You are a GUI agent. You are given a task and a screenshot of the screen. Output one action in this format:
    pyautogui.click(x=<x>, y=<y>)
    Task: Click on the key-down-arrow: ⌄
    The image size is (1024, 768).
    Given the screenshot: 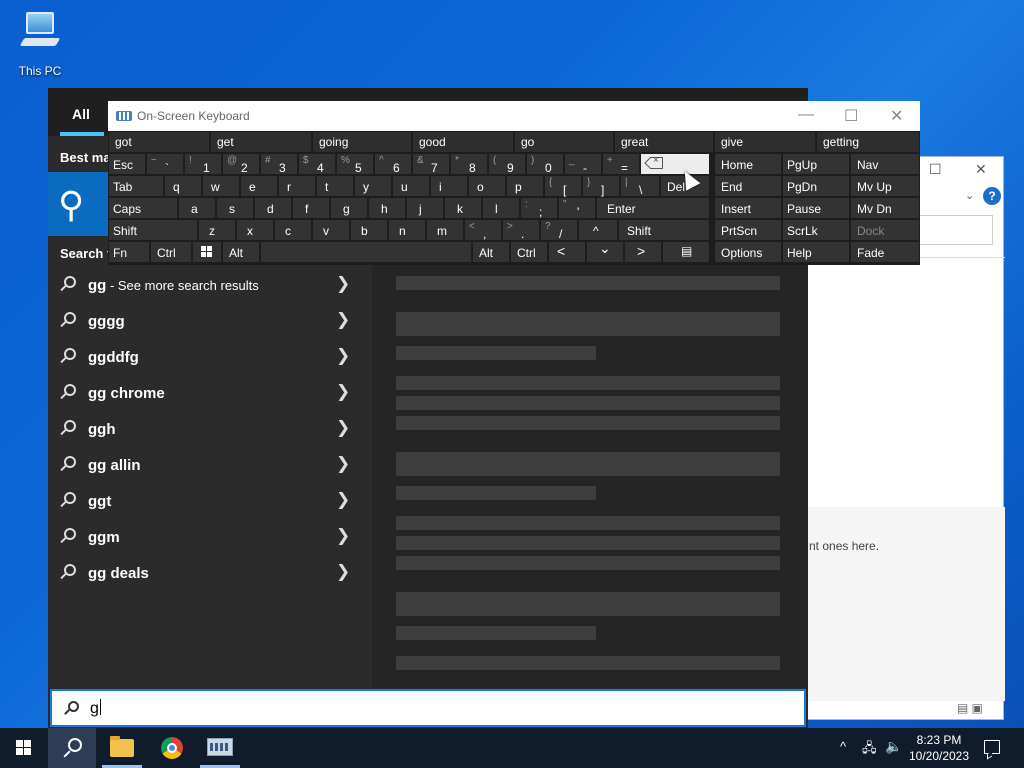 What is the action you would take?
    pyautogui.click(x=605, y=251)
    